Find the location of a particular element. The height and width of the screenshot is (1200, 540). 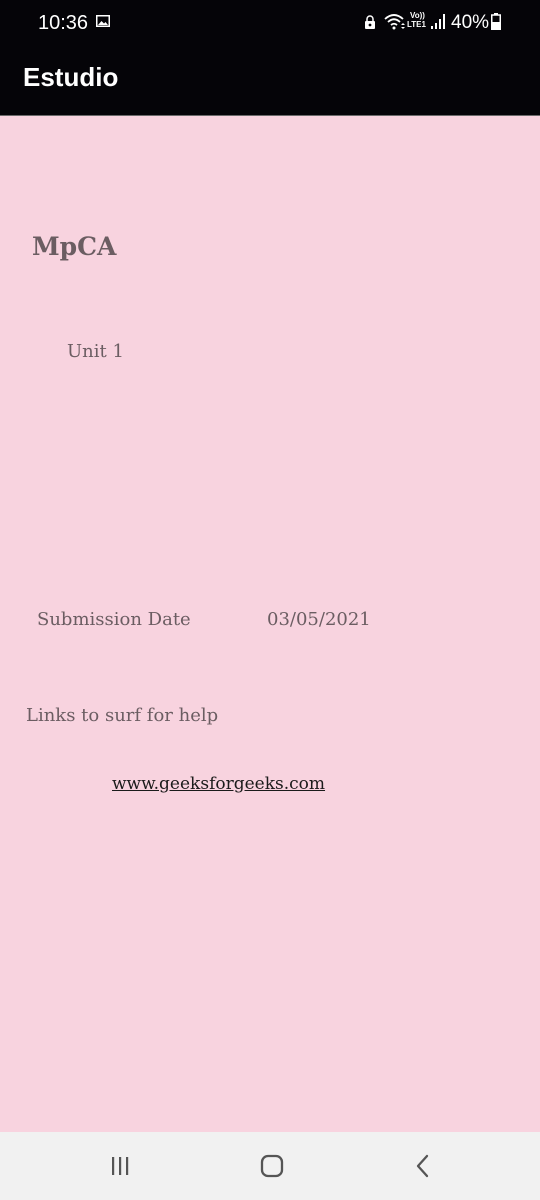

submission-date-value: 03/05/2021 is located at coordinates (319, 619).